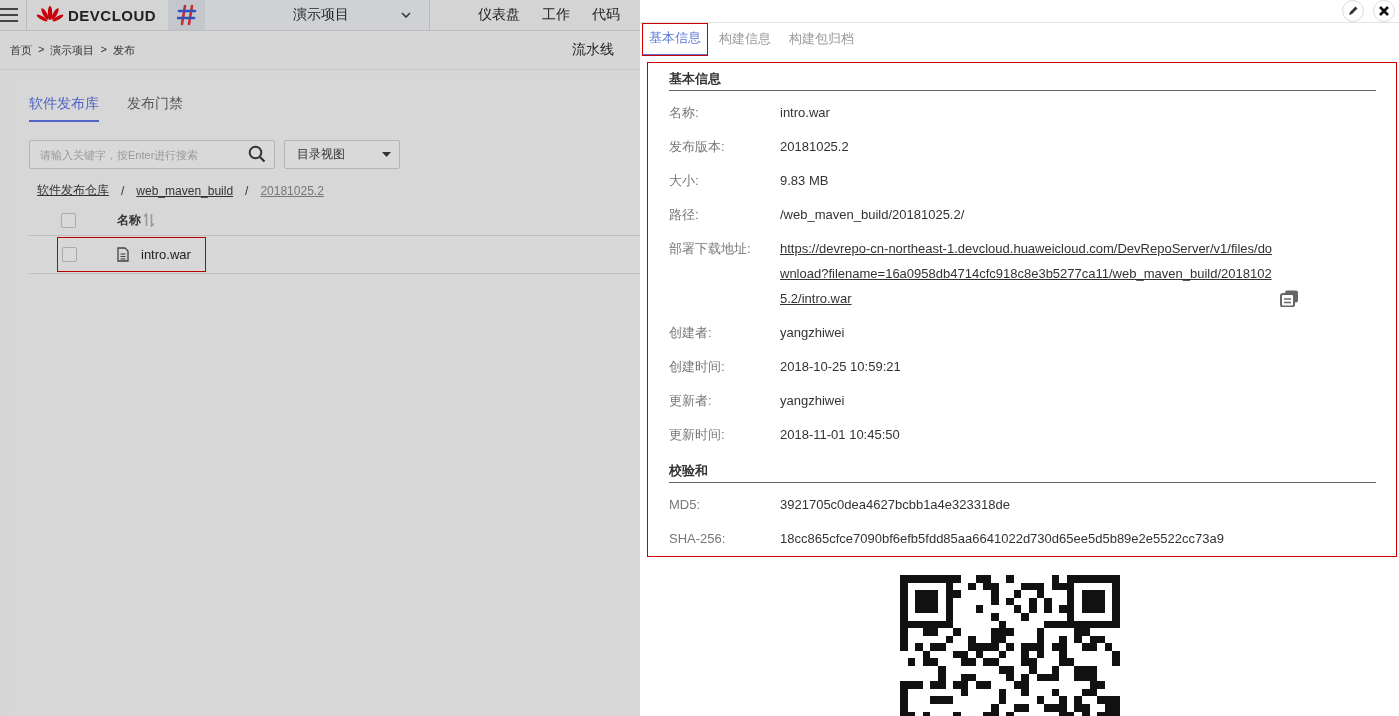 This screenshot has width=1399, height=716. Describe the element at coordinates (697, 435) in the screenshot. I see `field-label: 更新时间:` at that location.